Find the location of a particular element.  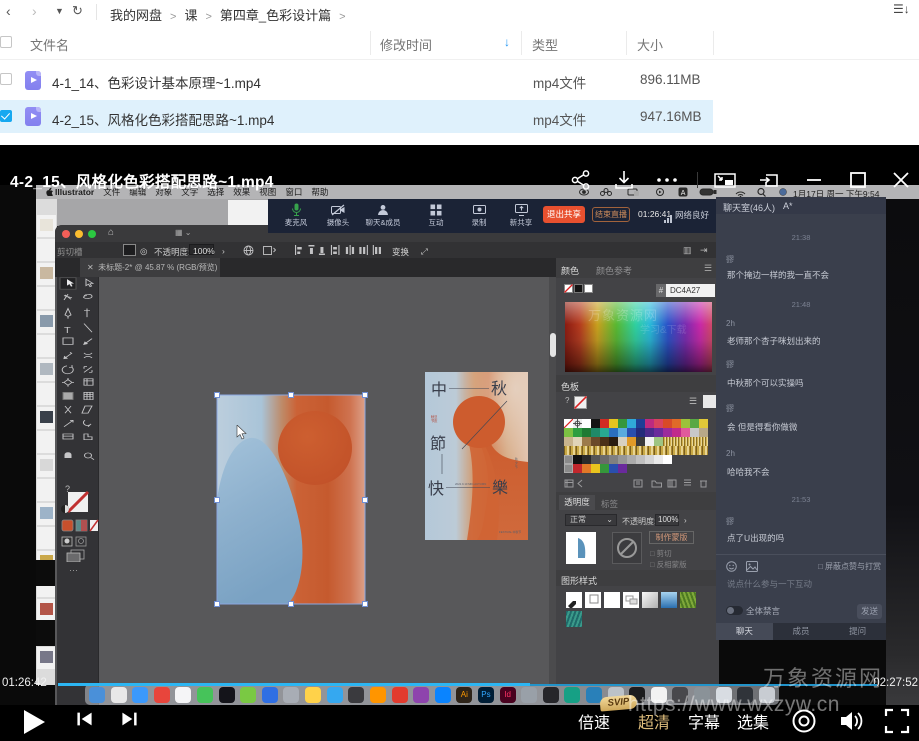

svg-text: FESTIVAL 中秋节 is located at coordinates (510, 532).